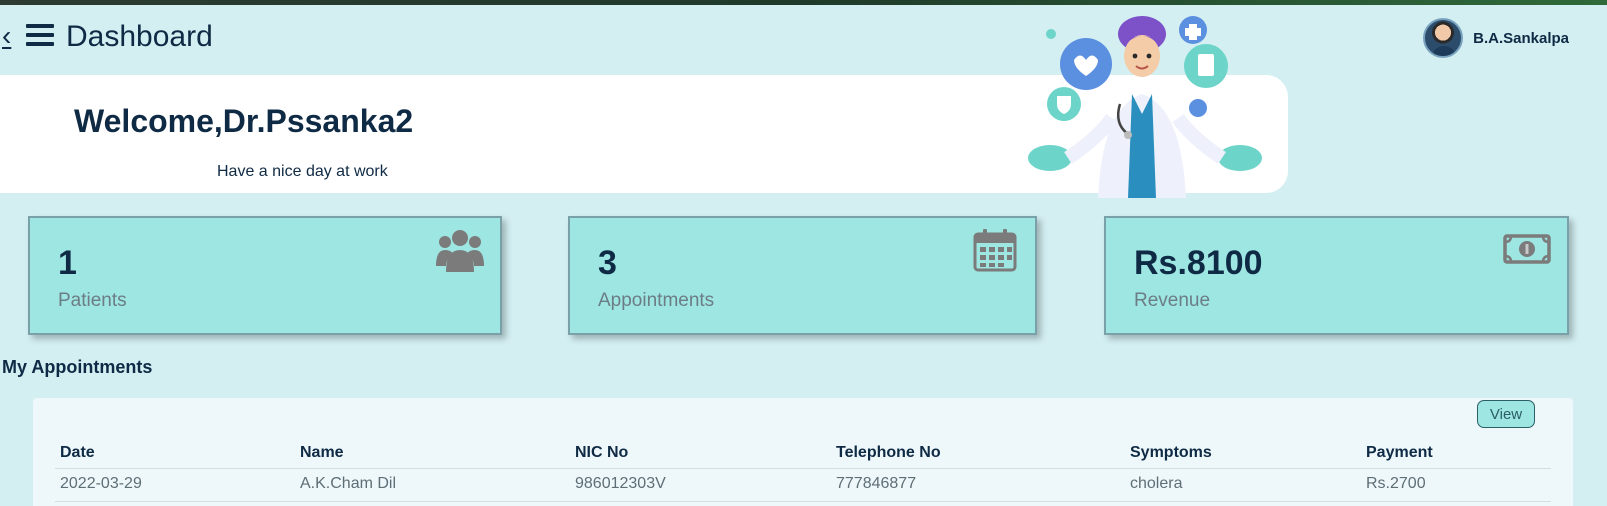 This screenshot has height=506, width=1607. What do you see at coordinates (700, 485) in the screenshot?
I see `cell-nic: 986012303V` at bounding box center [700, 485].